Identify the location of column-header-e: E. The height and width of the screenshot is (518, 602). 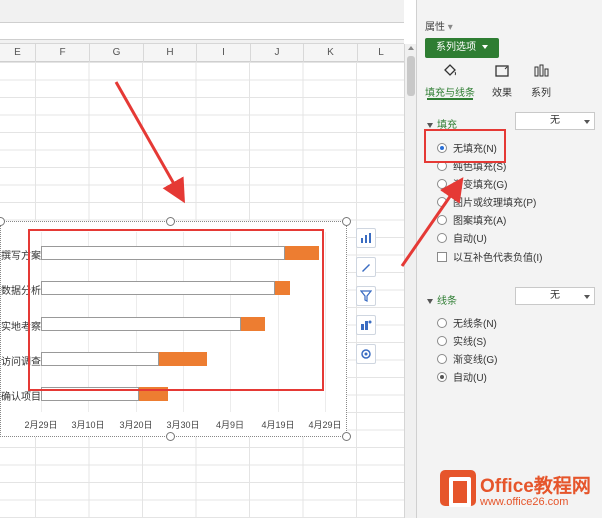
(17, 53).